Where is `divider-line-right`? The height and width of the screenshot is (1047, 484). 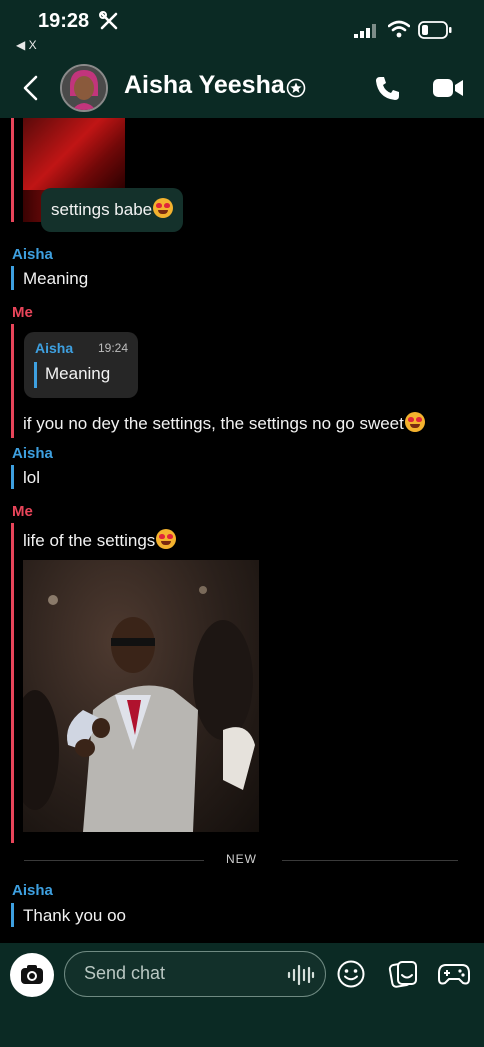
divider-line-right is located at coordinates (370, 860).